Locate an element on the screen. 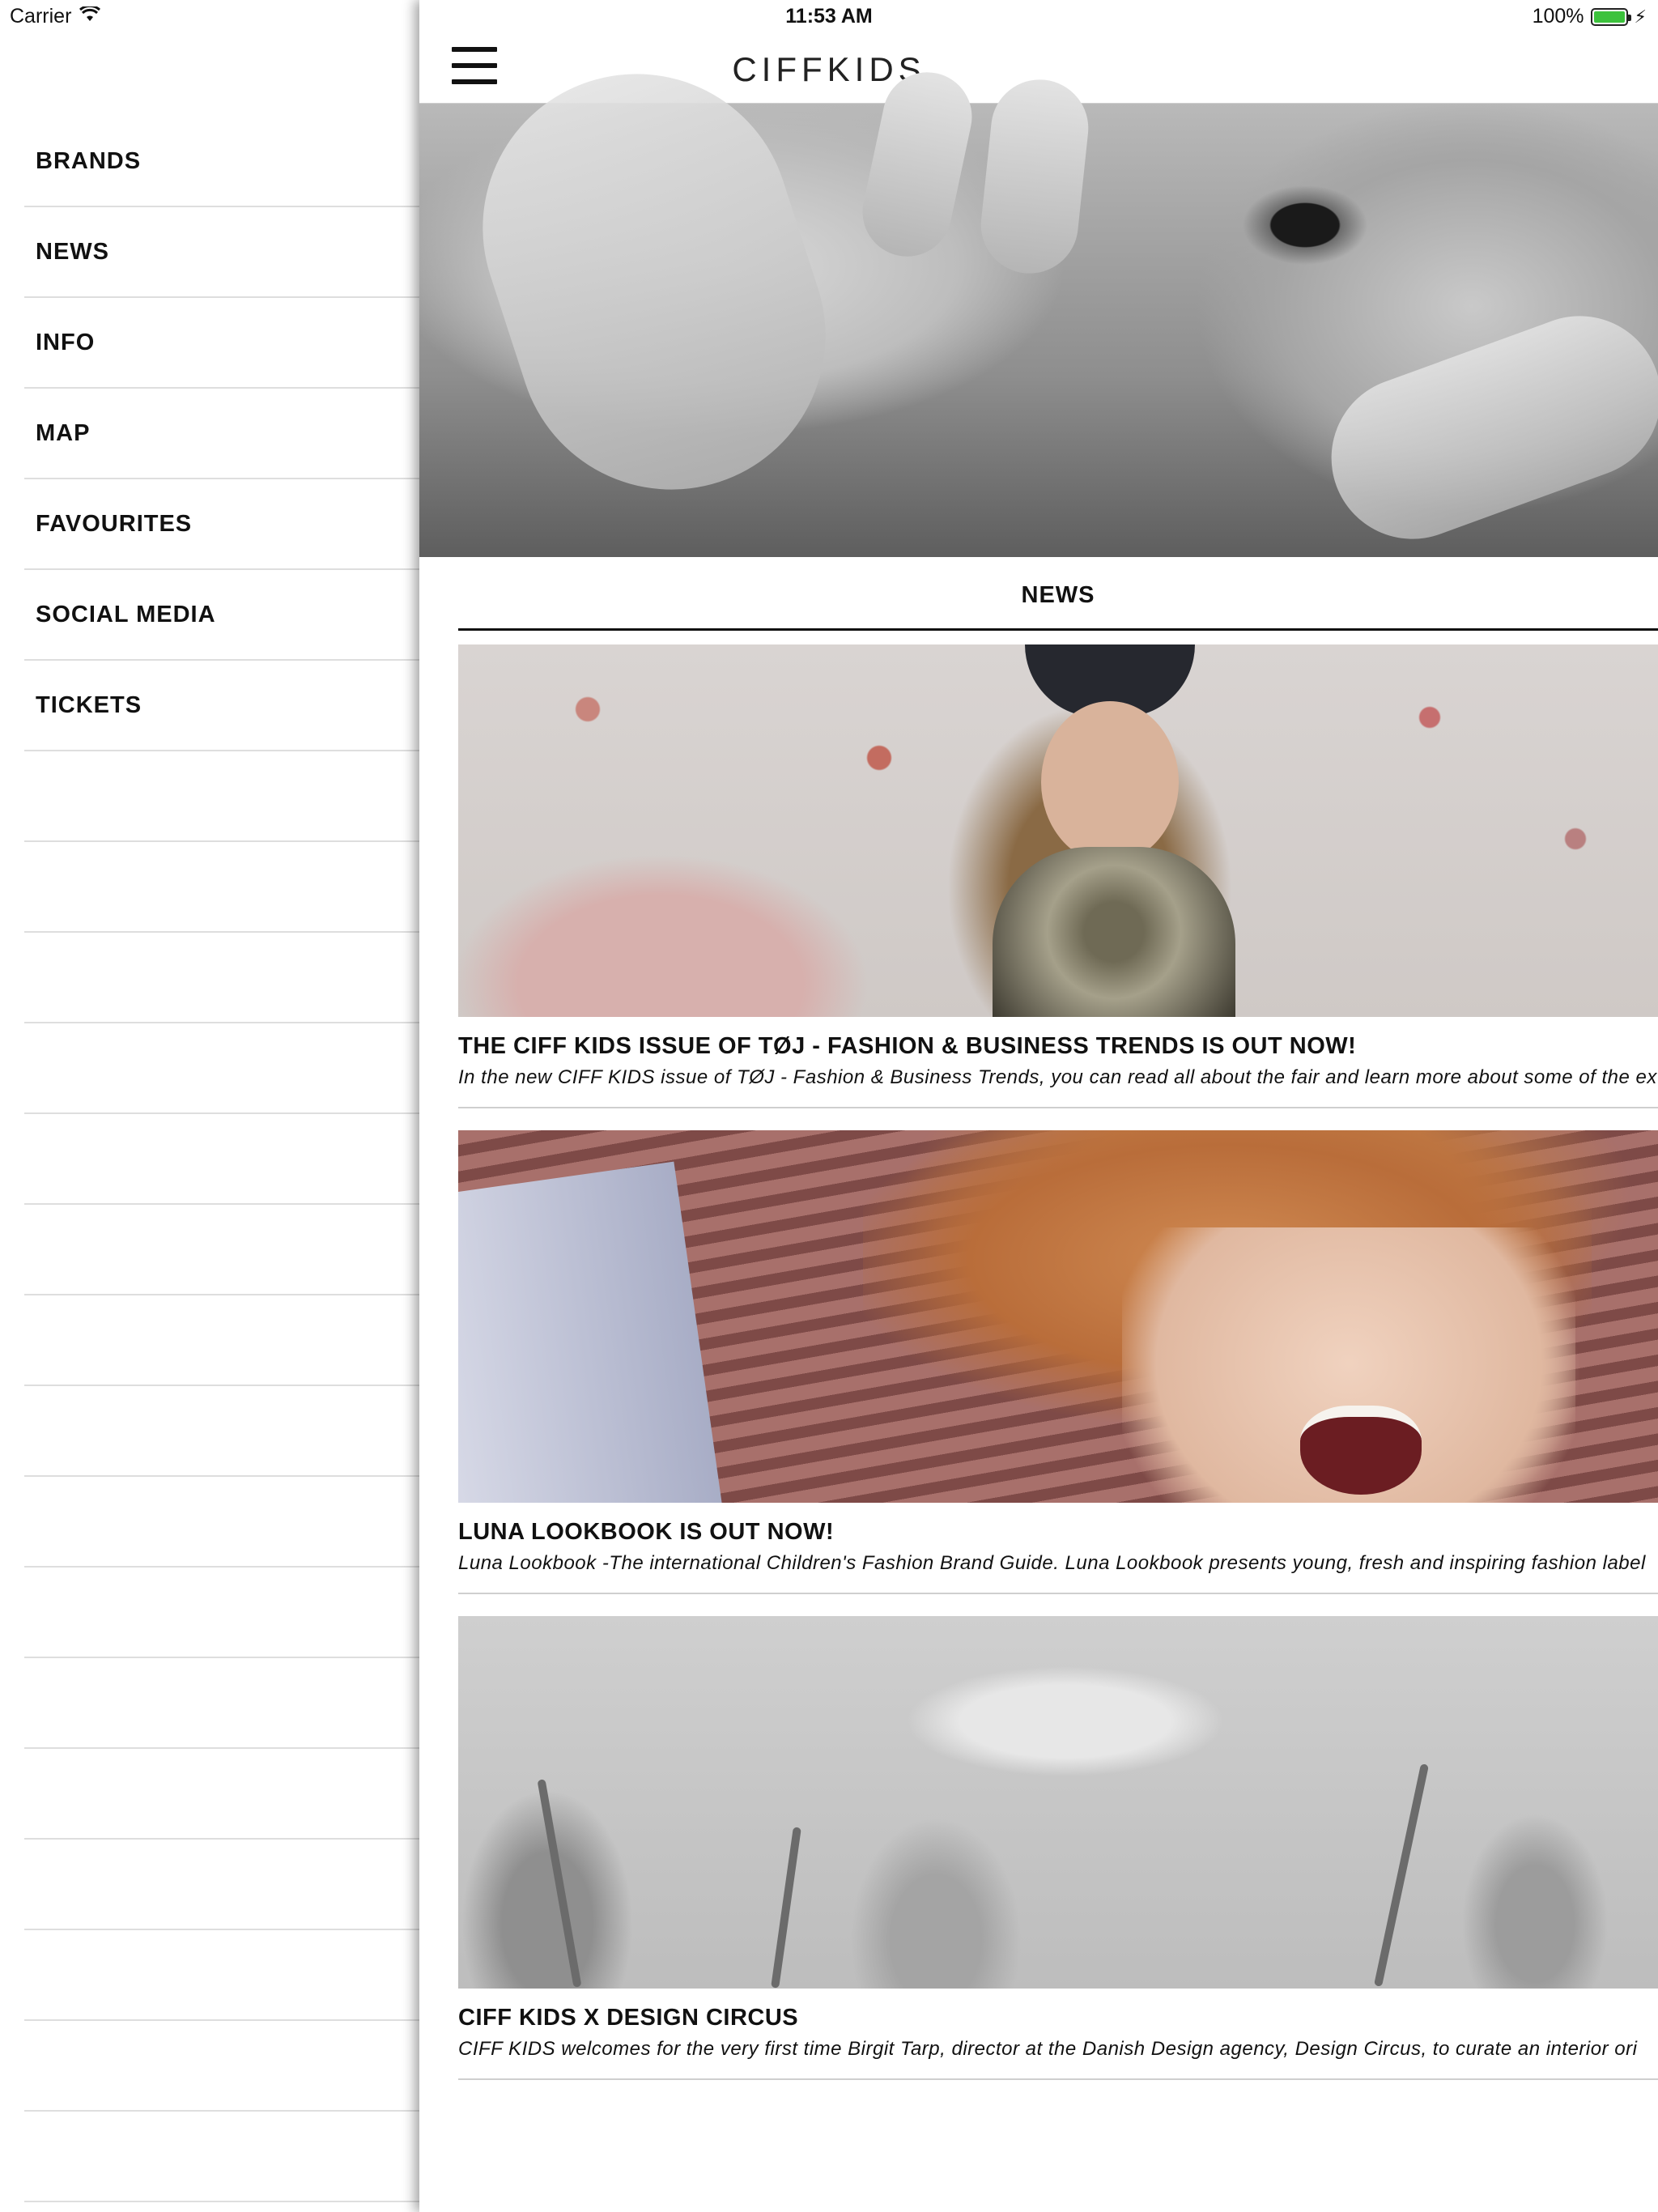  status-time: 11:53 AM is located at coordinates (829, 16).